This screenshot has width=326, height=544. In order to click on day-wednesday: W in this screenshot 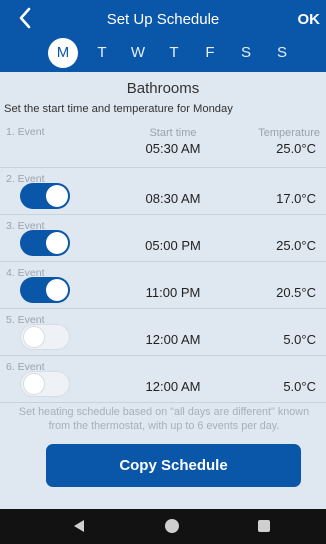, I will do `click(138, 53)`.